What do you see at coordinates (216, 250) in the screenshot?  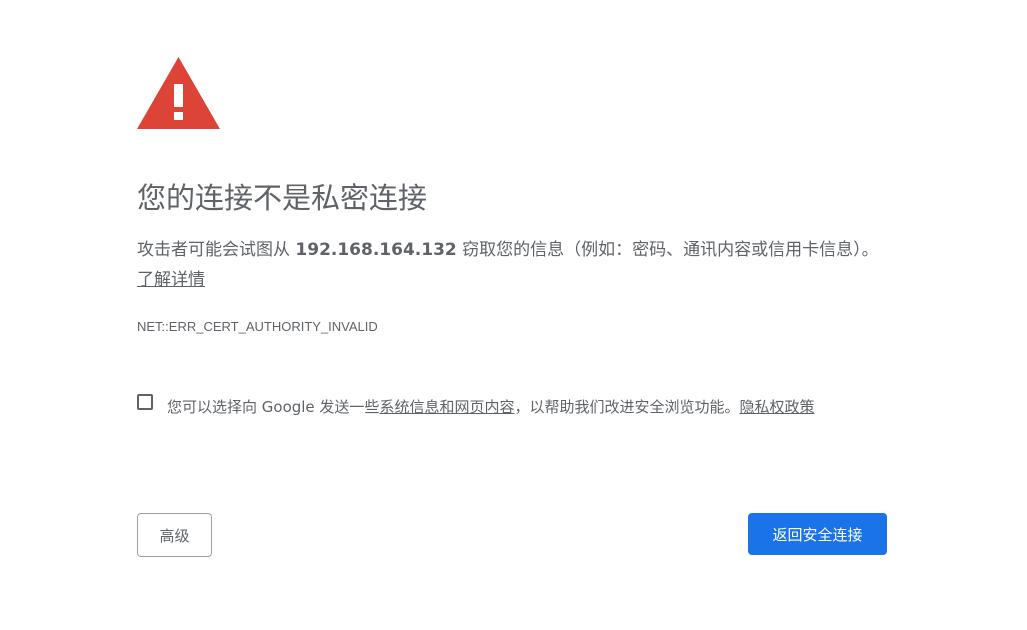 I see `description-prefix: 攻击者可能会试图从` at bounding box center [216, 250].